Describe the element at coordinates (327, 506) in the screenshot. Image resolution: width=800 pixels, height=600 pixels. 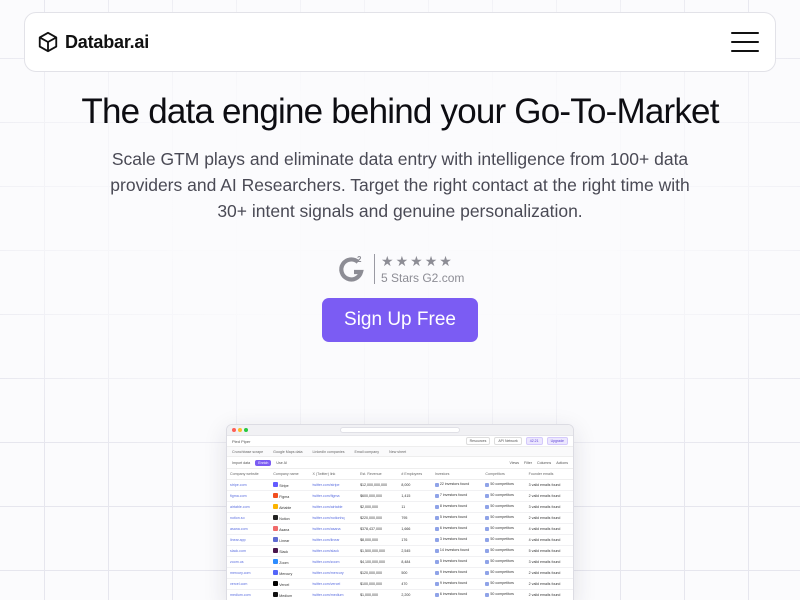
I see `cell-value: twitter.com/airtable` at that location.